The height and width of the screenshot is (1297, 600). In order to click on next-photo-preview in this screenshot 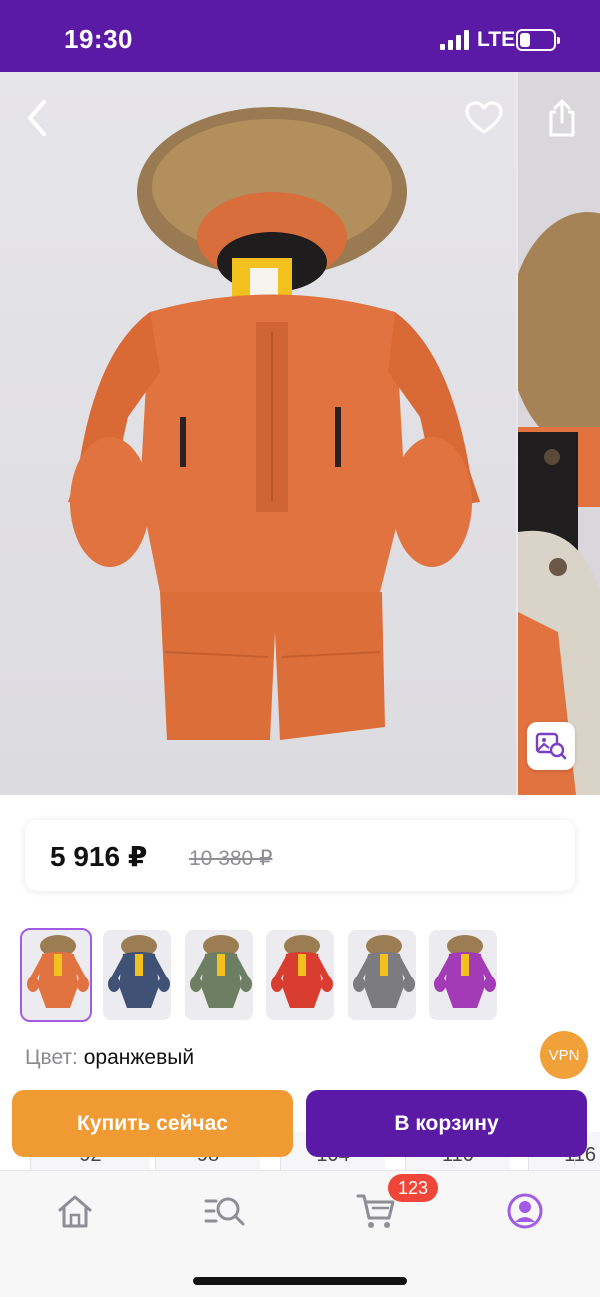, I will do `click(559, 433)`.